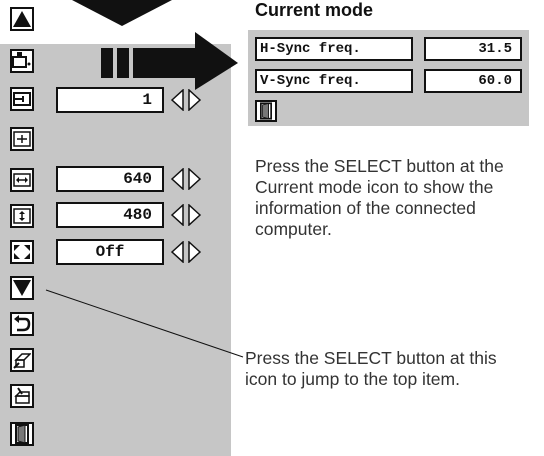 The height and width of the screenshot is (456, 544). Describe the element at coordinates (110, 215) in the screenshot. I see `vertical-size-field: 480` at that location.